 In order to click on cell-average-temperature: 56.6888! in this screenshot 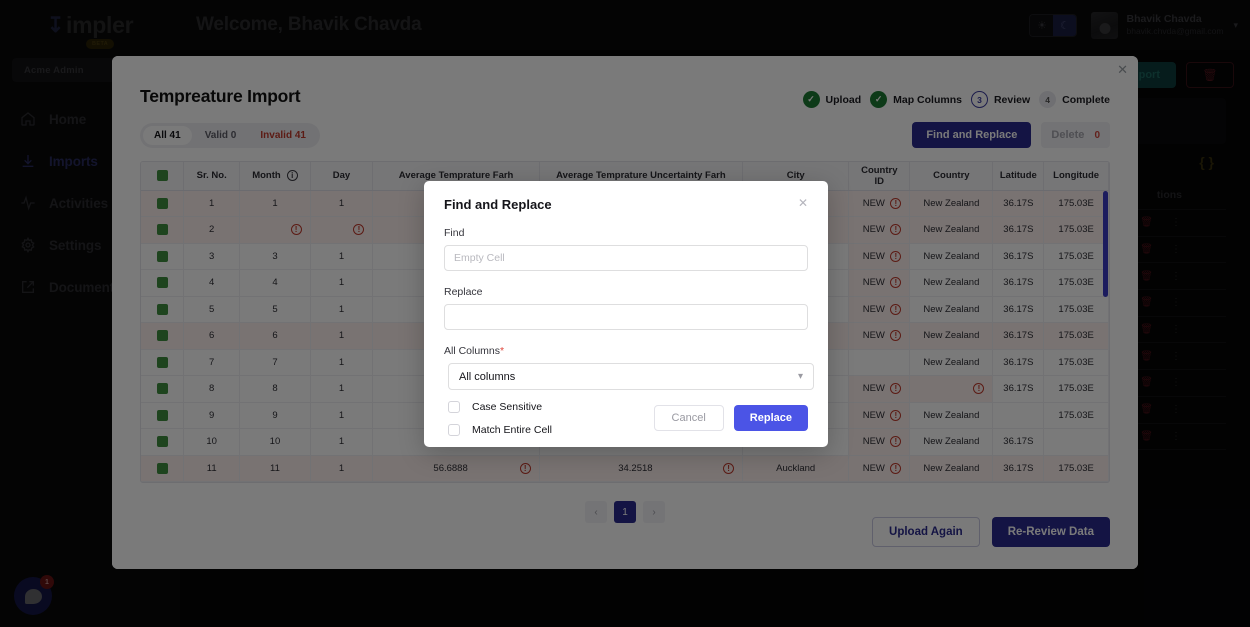, I will do `click(456, 468)`.